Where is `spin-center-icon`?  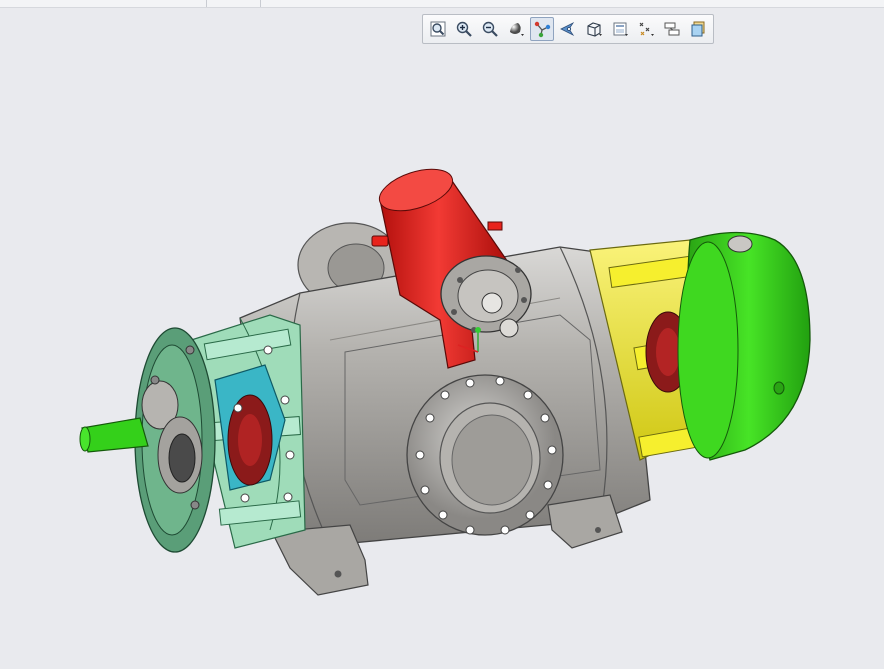 spin-center-icon is located at coordinates (567, 29).